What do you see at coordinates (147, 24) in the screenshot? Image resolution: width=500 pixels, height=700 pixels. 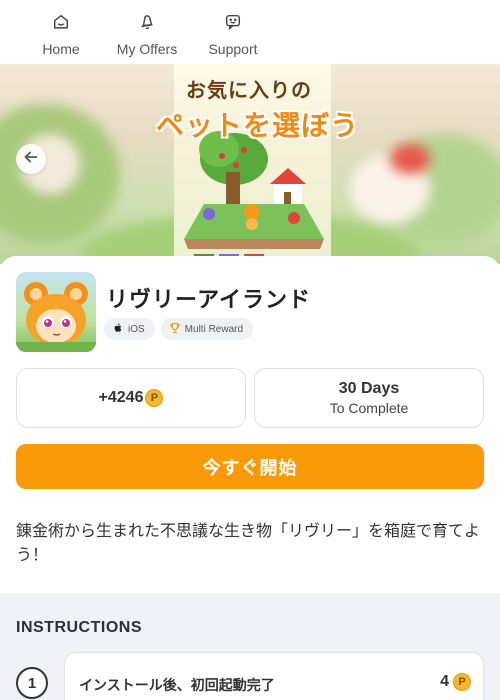 I see `bell-icon` at bounding box center [147, 24].